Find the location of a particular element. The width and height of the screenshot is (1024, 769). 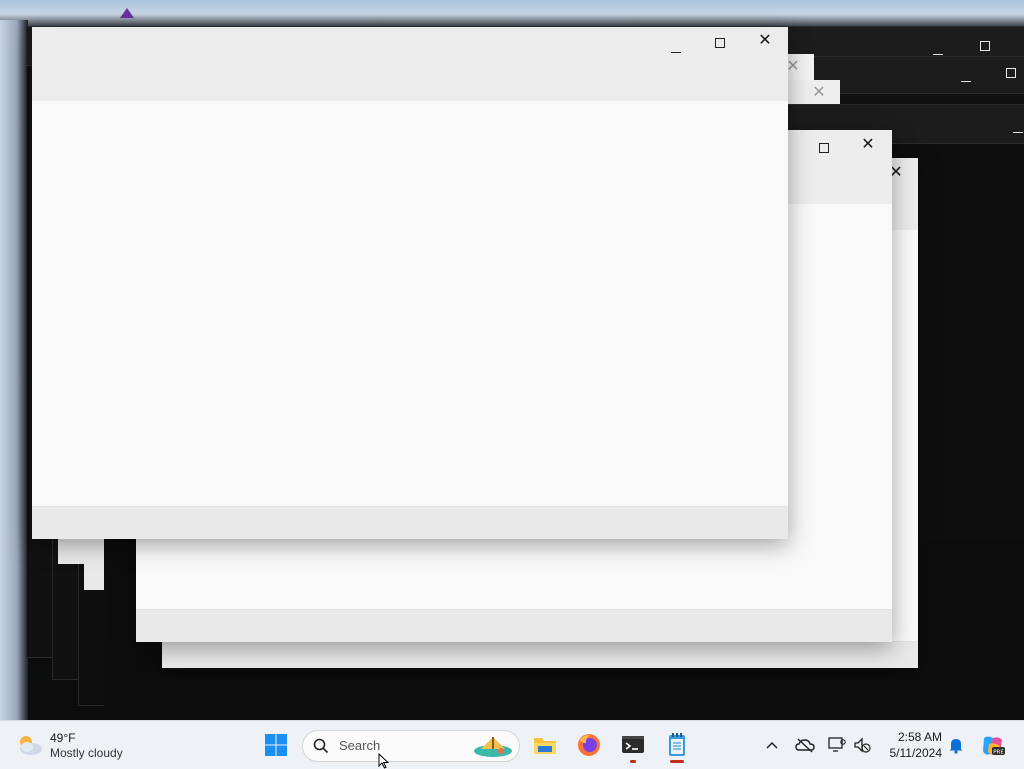

stacked-window-3-footer is located at coordinates (540, 654).